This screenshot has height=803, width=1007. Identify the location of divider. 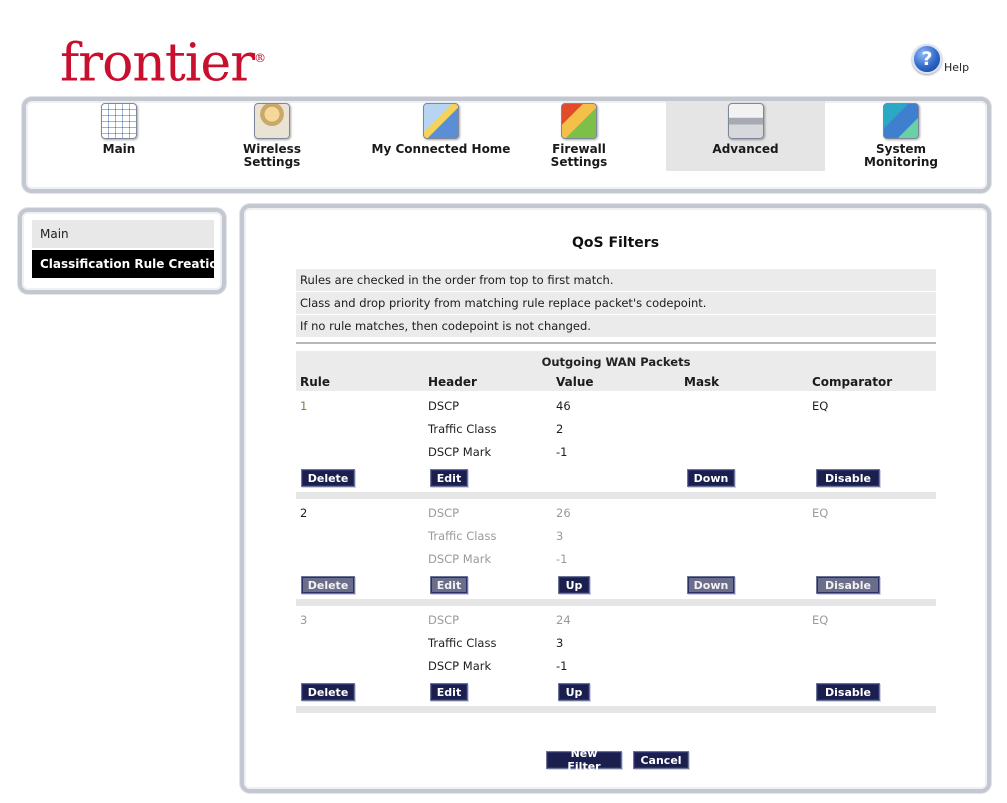
(616, 343).